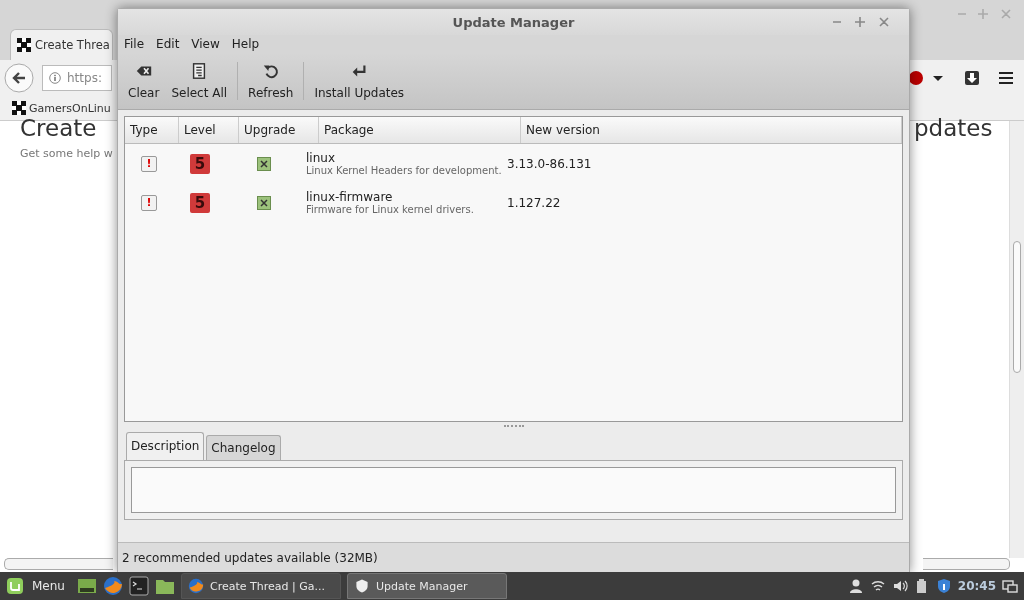 The width and height of the screenshot is (1024, 600). Describe the element at coordinates (134, 44) in the screenshot. I see `menu-item: File` at that location.